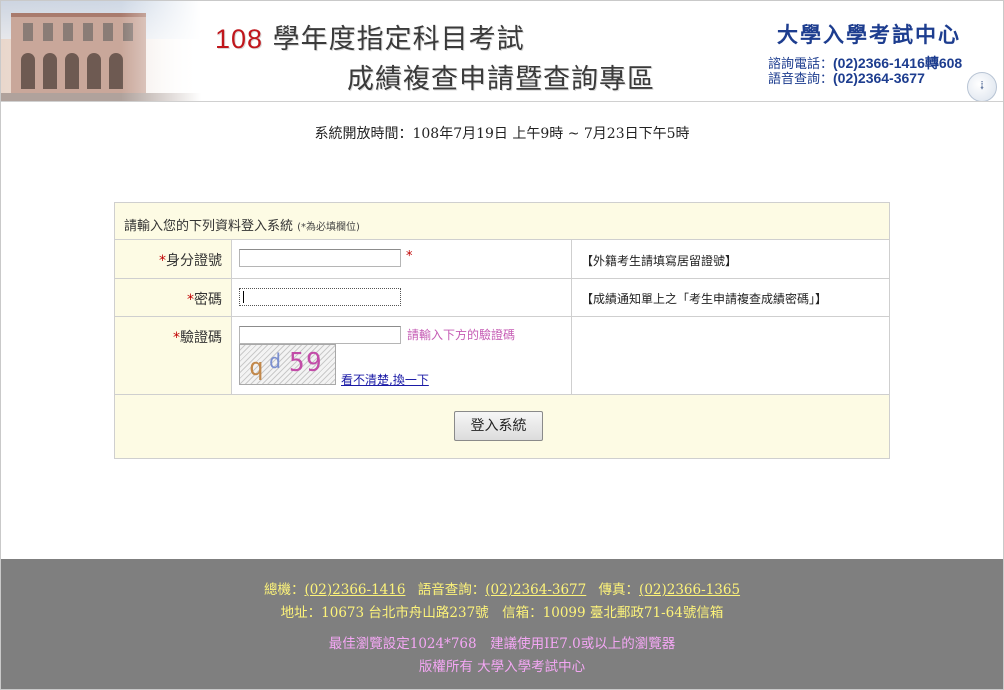 Image resolution: width=1004 pixels, height=690 pixels. Describe the element at coordinates (502, 134) in the screenshot. I see `system-open-time: 系統開放時間：108年7月19日 上午9時 ~ 7月23日下午5時` at that location.